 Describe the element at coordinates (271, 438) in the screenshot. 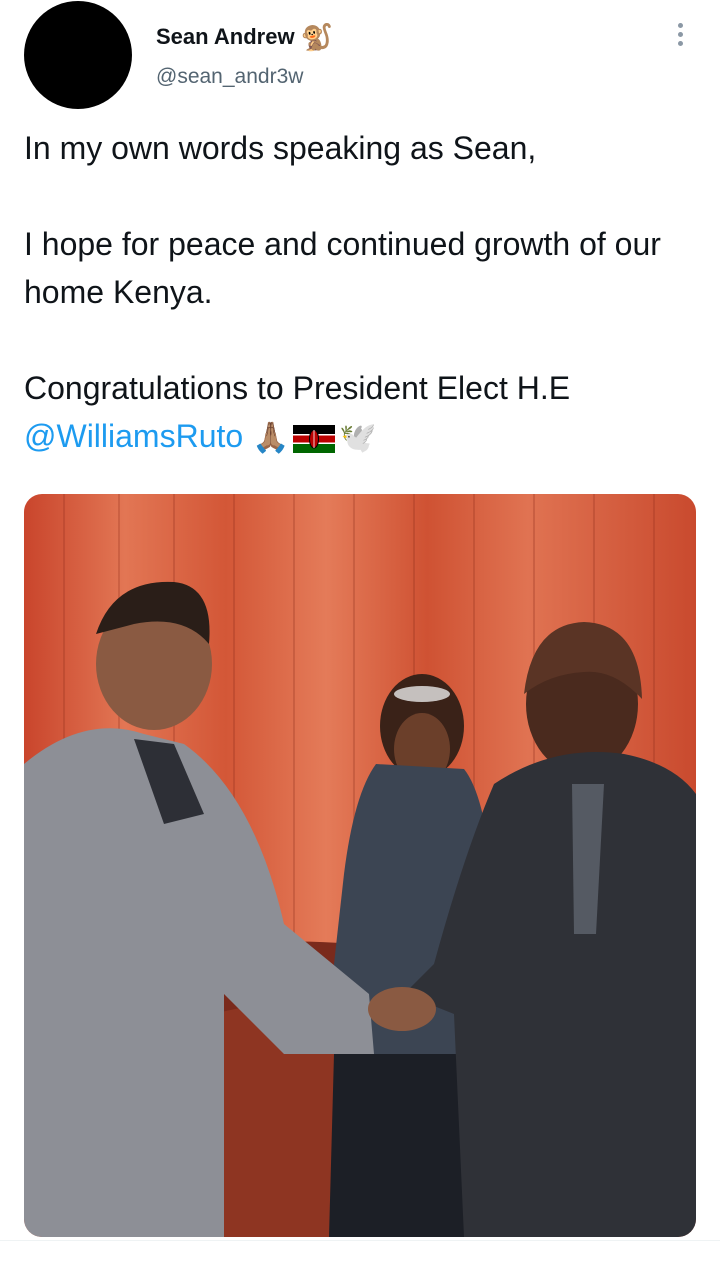

I see `praying-hands-emoji-icon: 🙏🏽` at that location.